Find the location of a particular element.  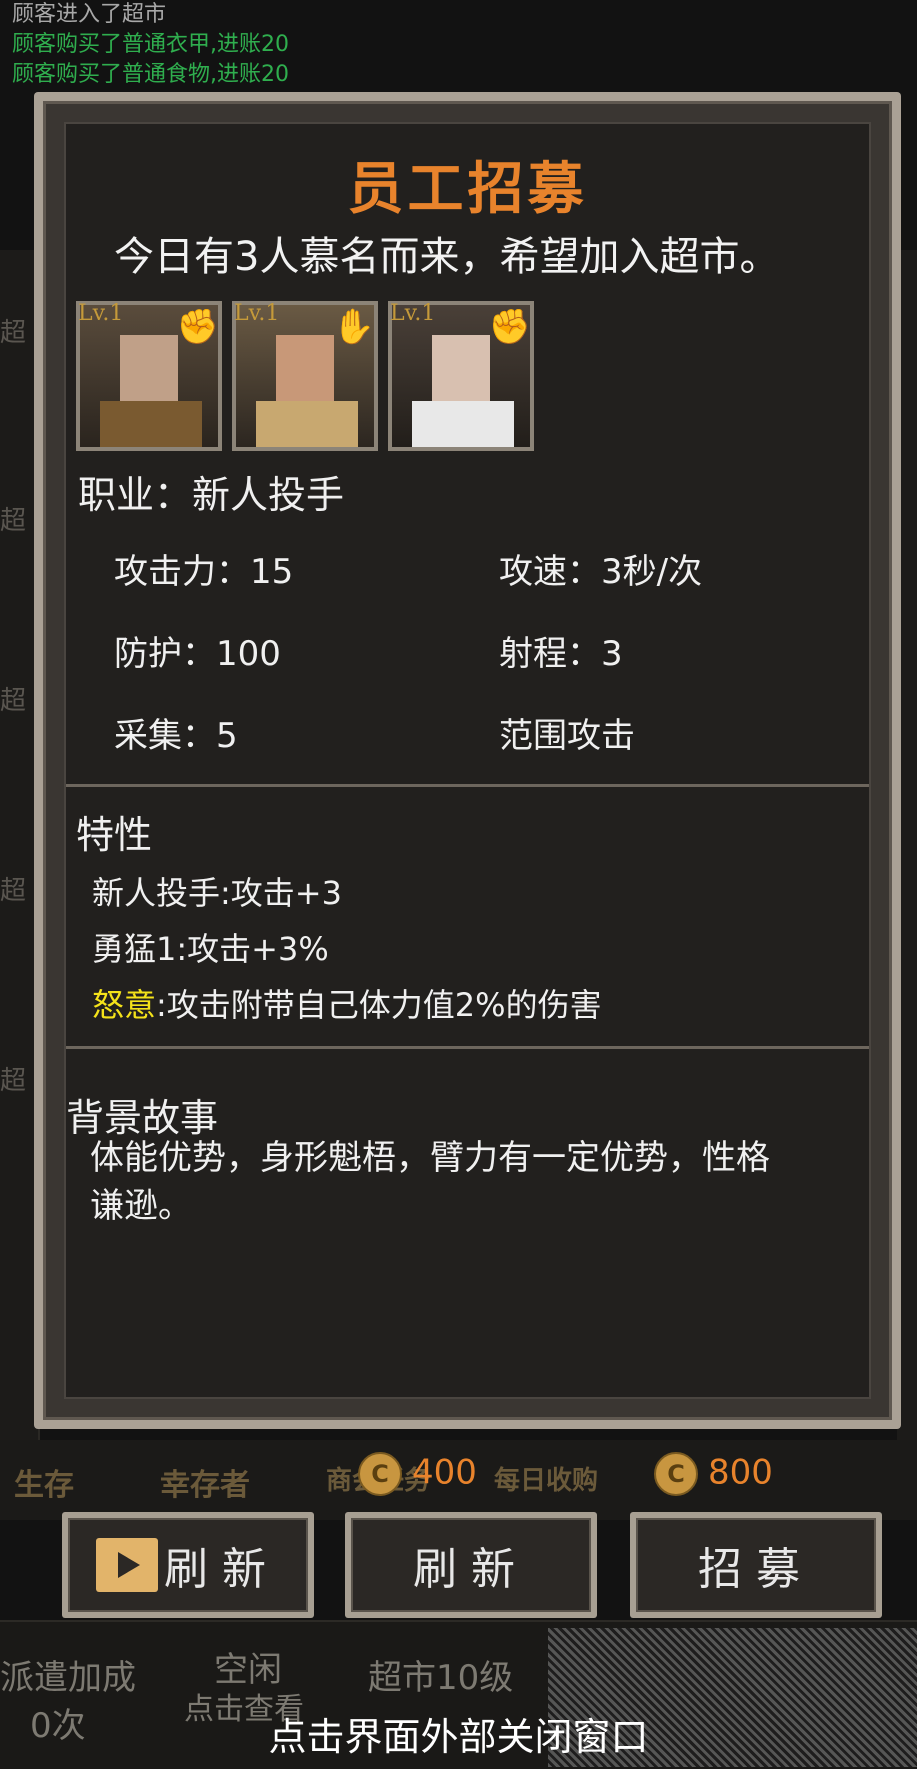

recruit-cost-value: 800 is located at coordinates (740, 1472).